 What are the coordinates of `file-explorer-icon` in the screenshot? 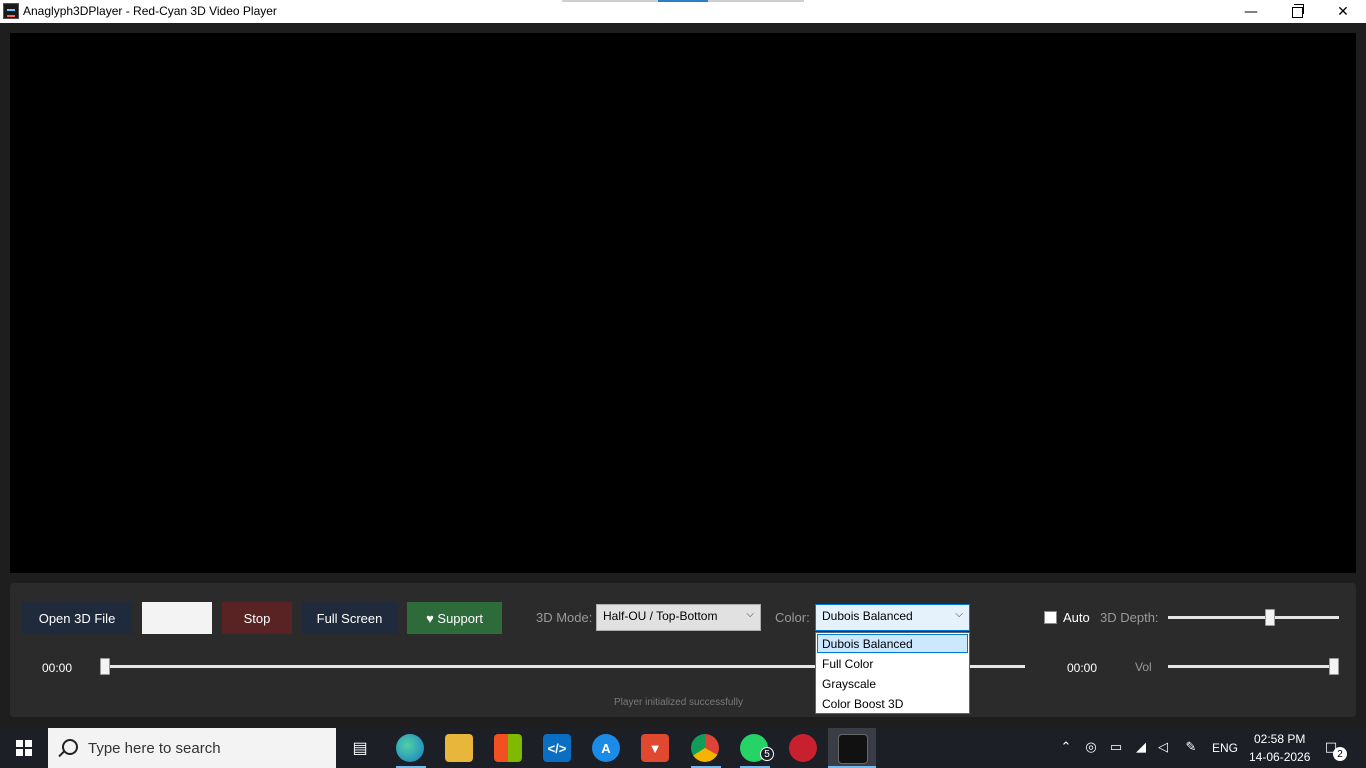 It's located at (459, 748).